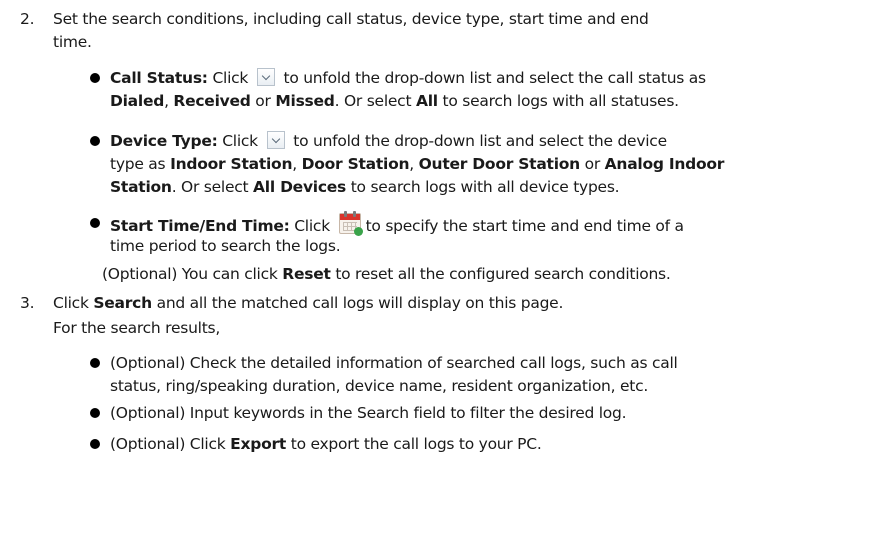  What do you see at coordinates (414, 444) in the screenshot?
I see `text: to export the call logs to your PC.` at bounding box center [414, 444].